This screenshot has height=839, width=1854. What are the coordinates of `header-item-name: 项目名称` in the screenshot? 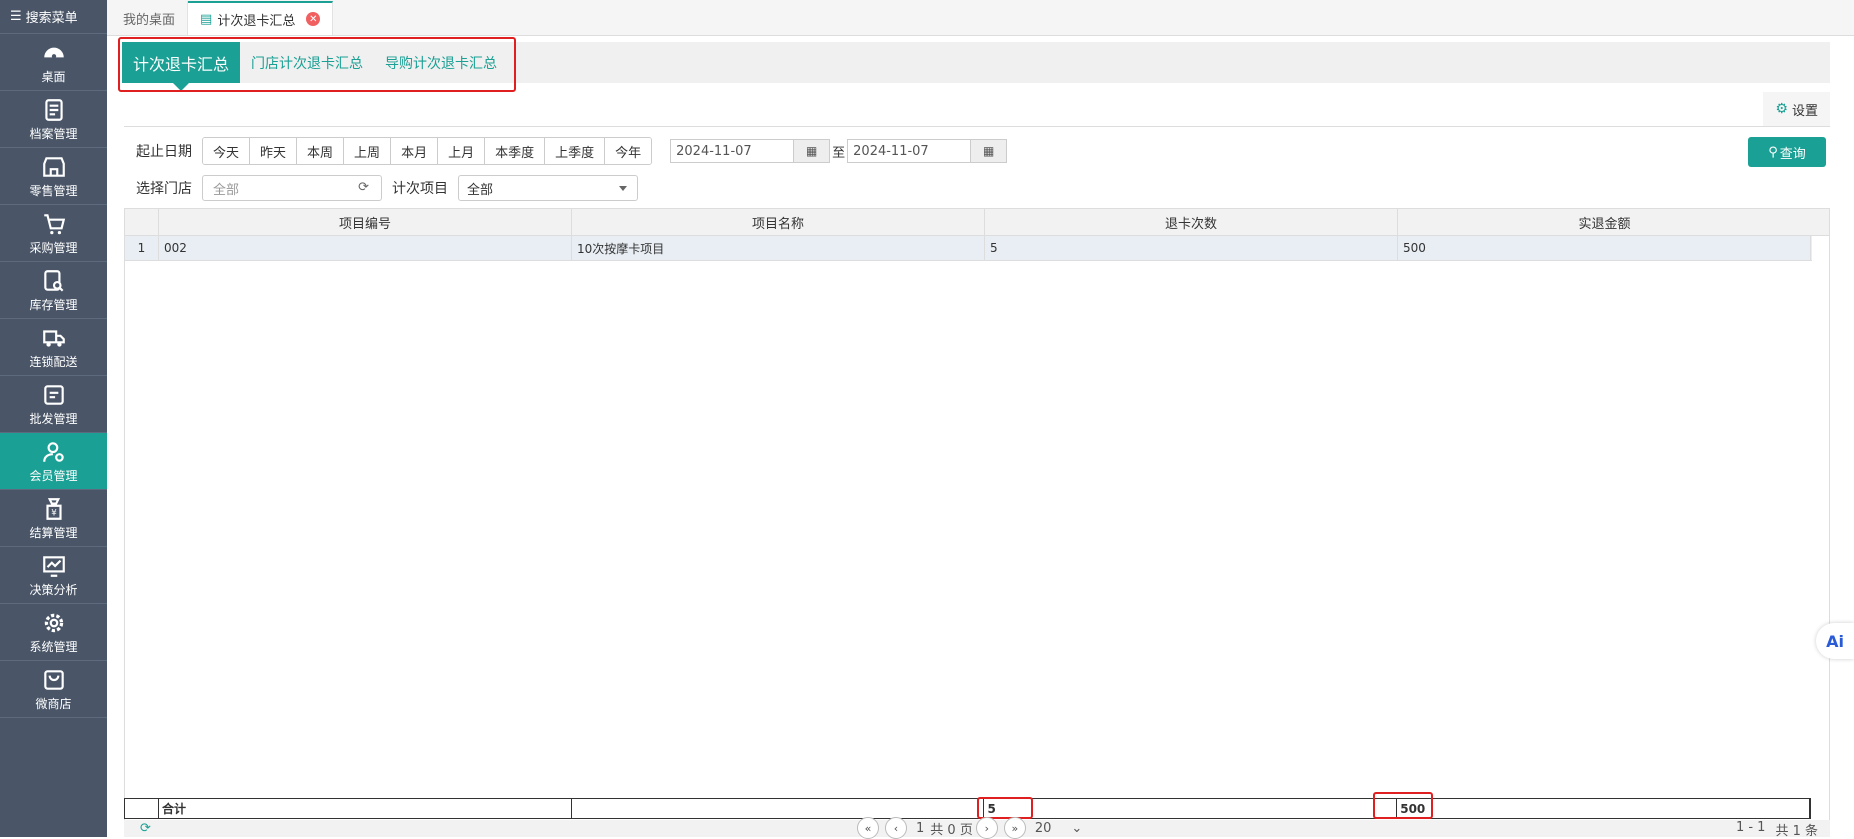 It's located at (778, 222).